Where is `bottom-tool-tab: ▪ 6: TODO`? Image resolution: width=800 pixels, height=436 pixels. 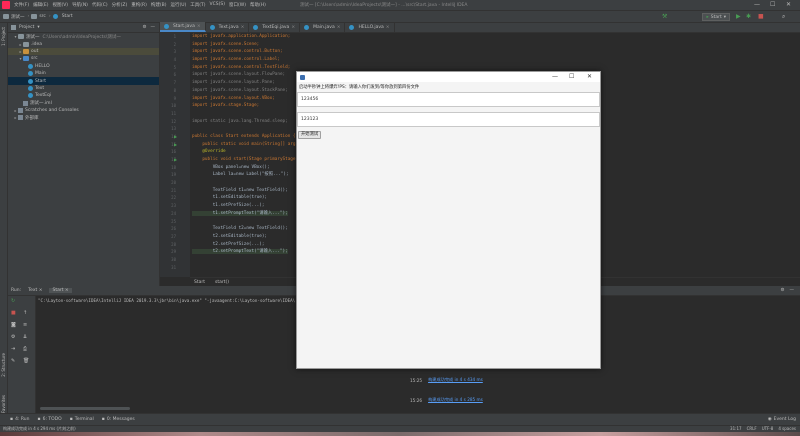
bottom-tool-tab: ▪ 6: TODO is located at coordinates (50, 419).